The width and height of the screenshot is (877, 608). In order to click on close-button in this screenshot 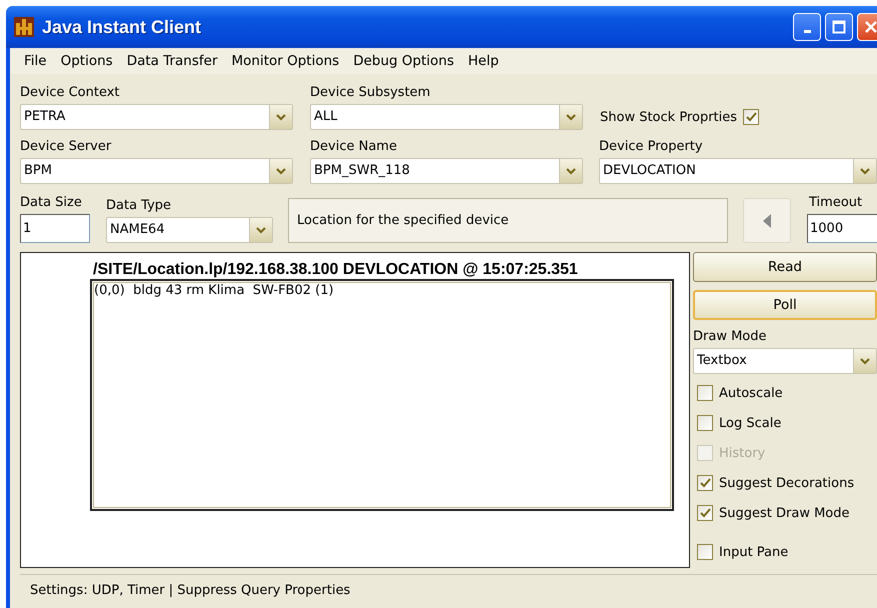, I will do `click(867, 27)`.